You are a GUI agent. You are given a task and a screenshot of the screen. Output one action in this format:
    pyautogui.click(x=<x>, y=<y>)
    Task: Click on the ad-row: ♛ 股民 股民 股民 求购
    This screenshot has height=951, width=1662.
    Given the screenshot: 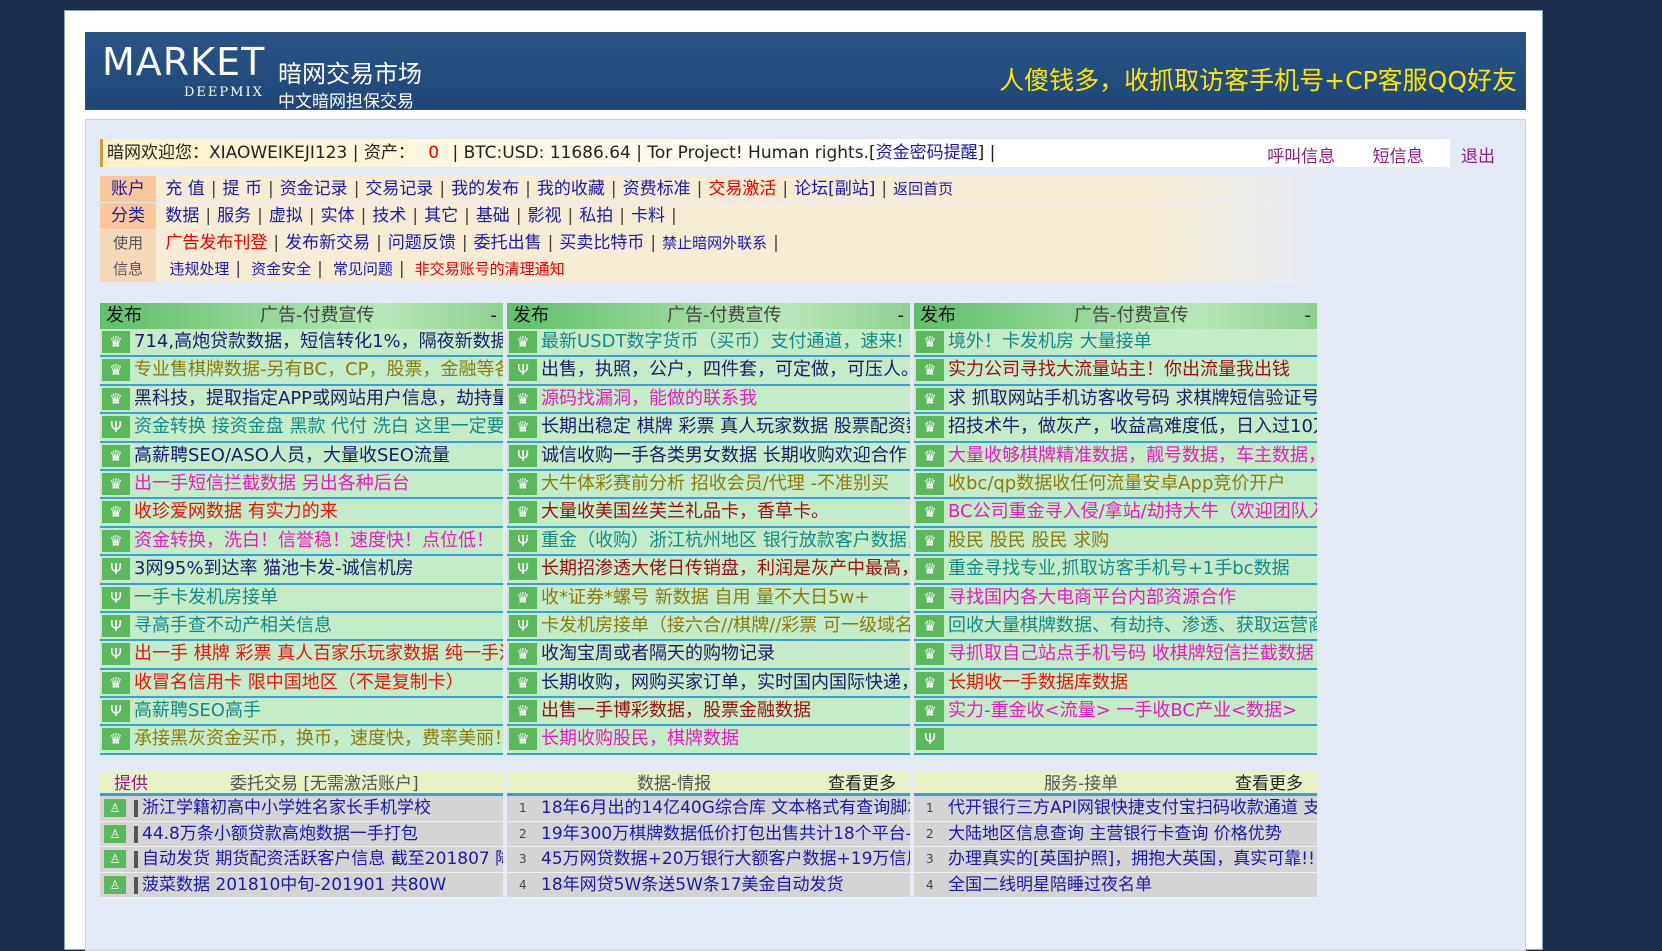 What is the action you would take?
    pyautogui.click(x=1115, y=542)
    